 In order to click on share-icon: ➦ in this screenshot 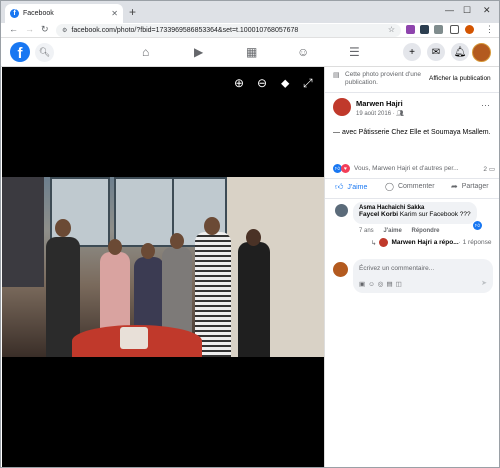, I will do `click(454, 186)`.